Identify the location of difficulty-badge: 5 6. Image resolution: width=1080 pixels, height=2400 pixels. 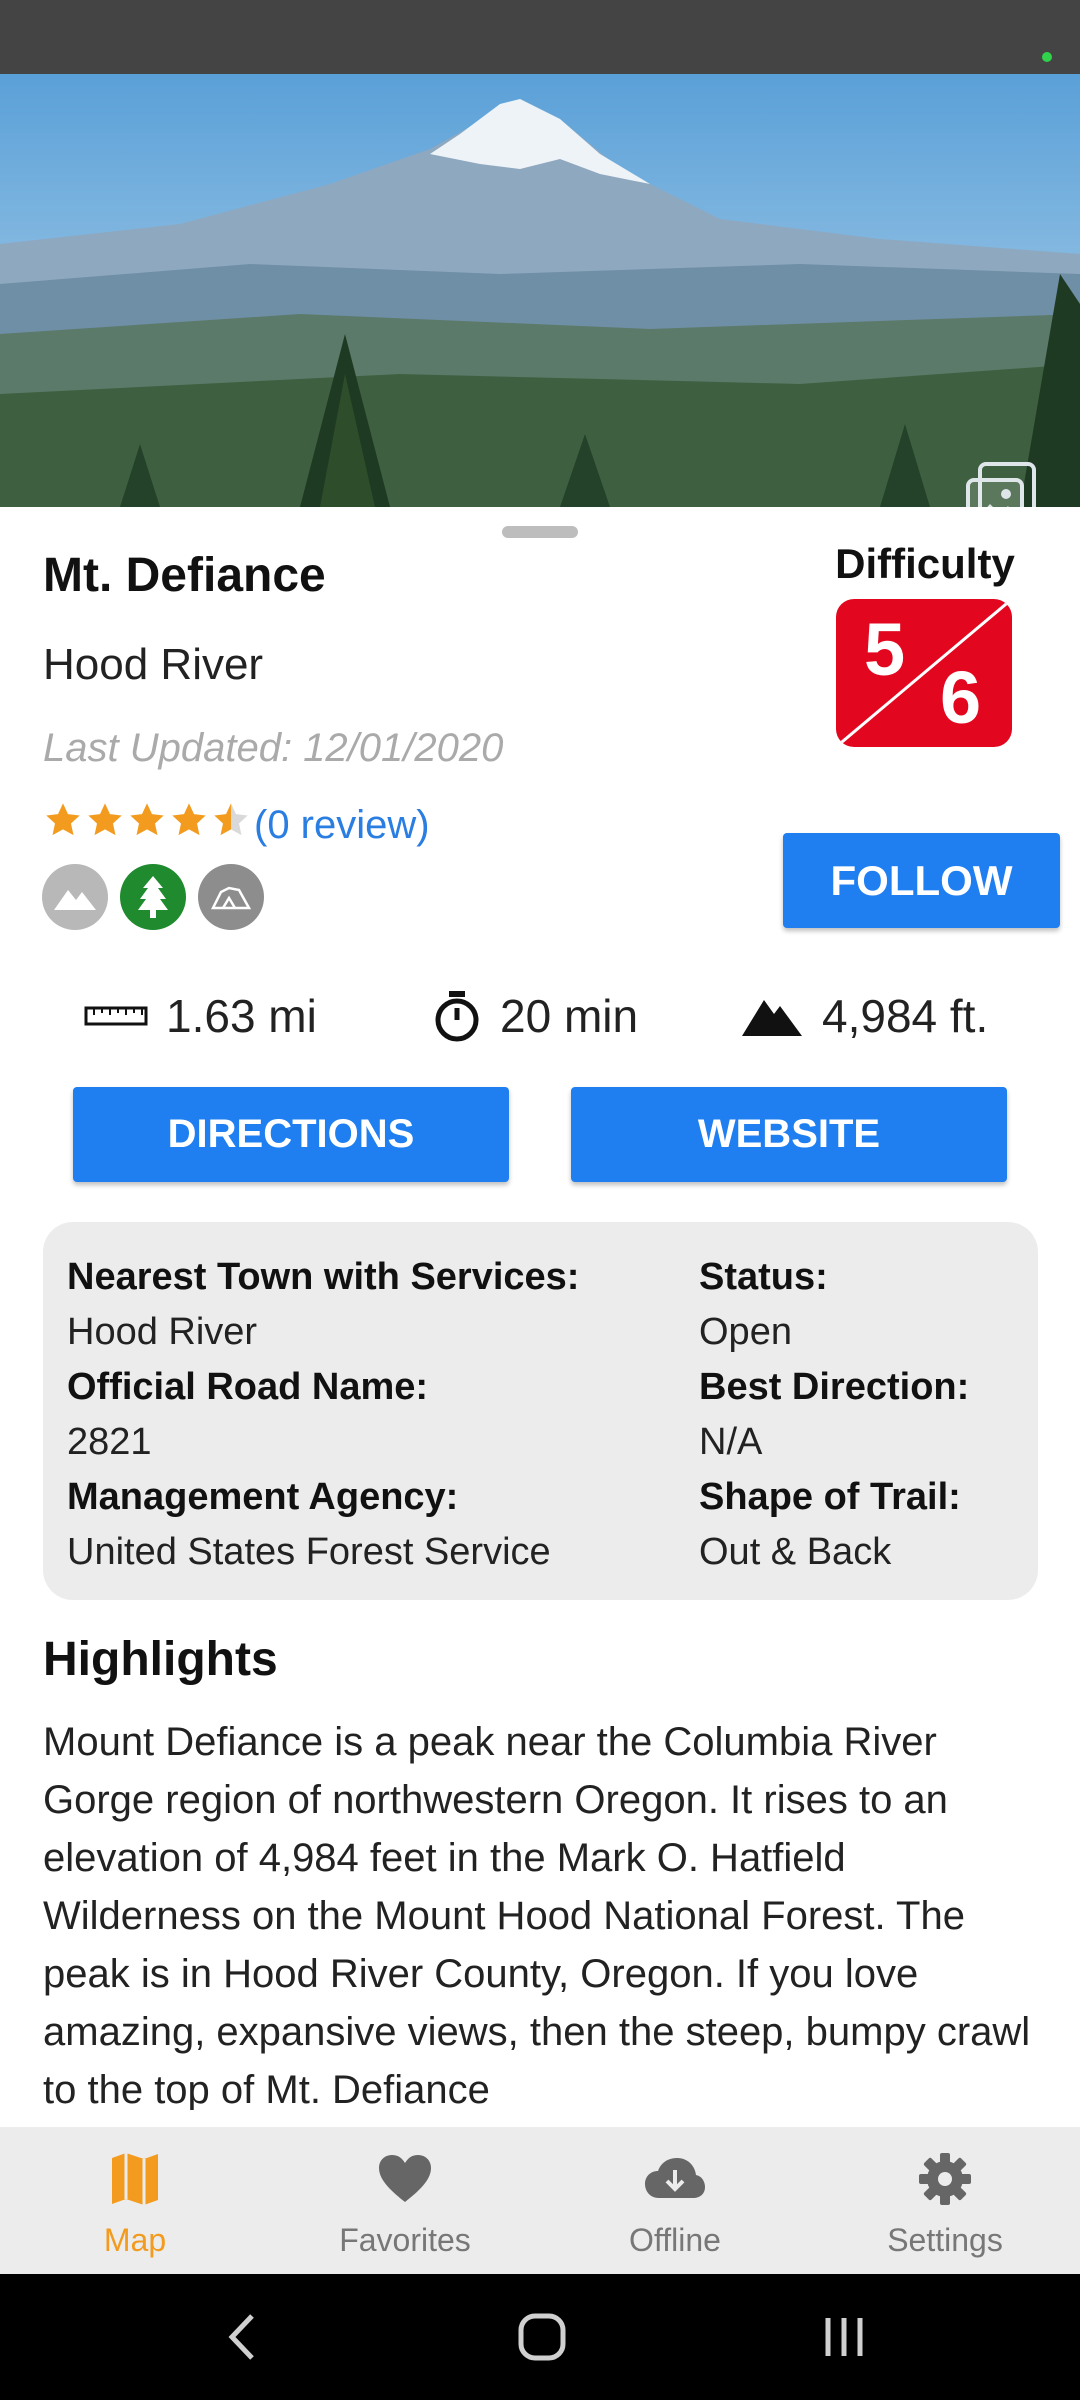
(924, 673).